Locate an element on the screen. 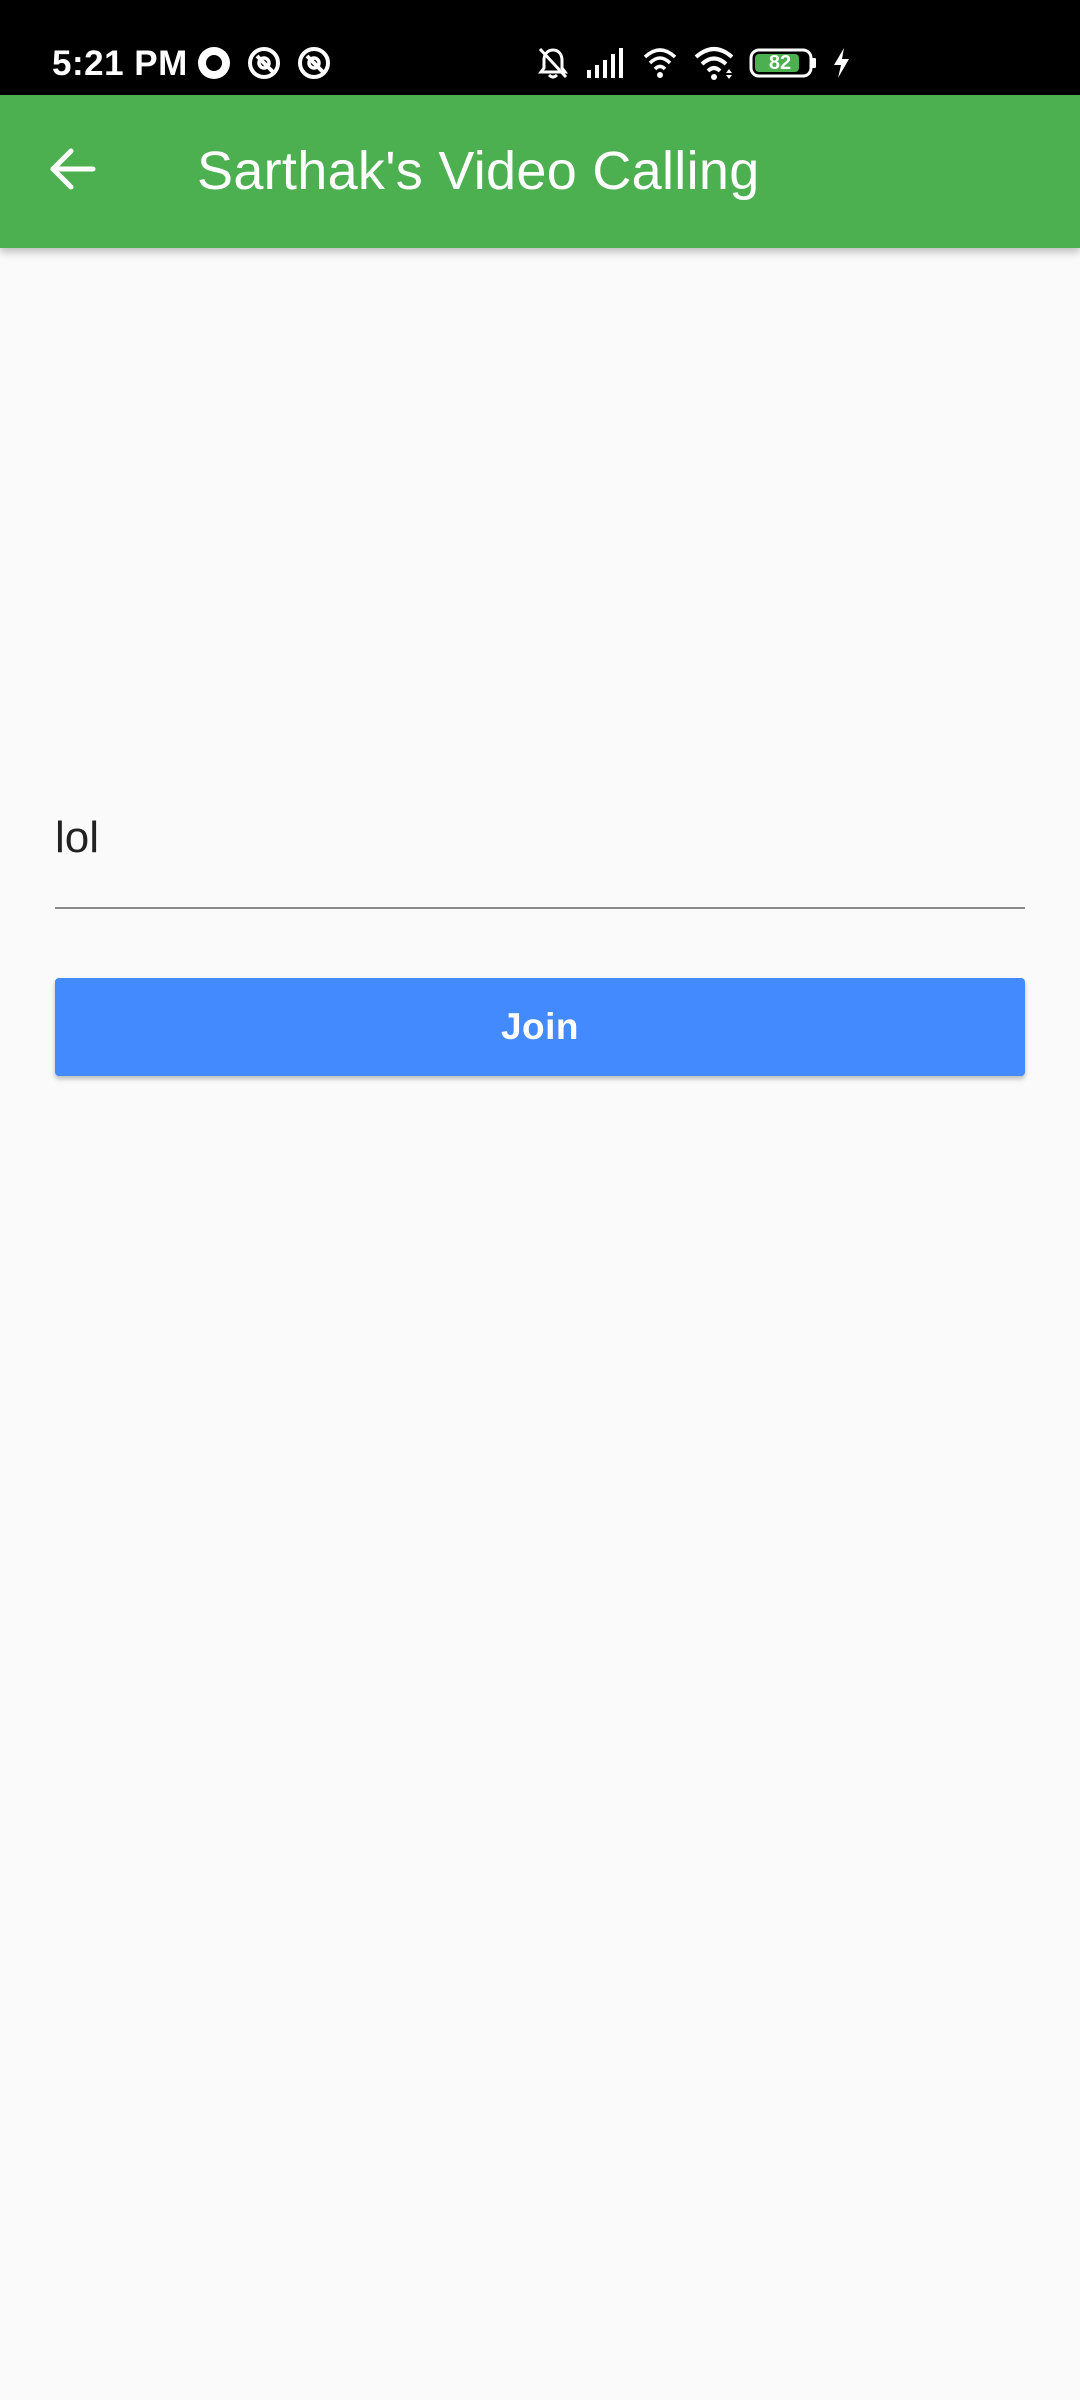 The height and width of the screenshot is (2400, 1080). app-bar: Sarthak's Video Calling is located at coordinates (540, 171).